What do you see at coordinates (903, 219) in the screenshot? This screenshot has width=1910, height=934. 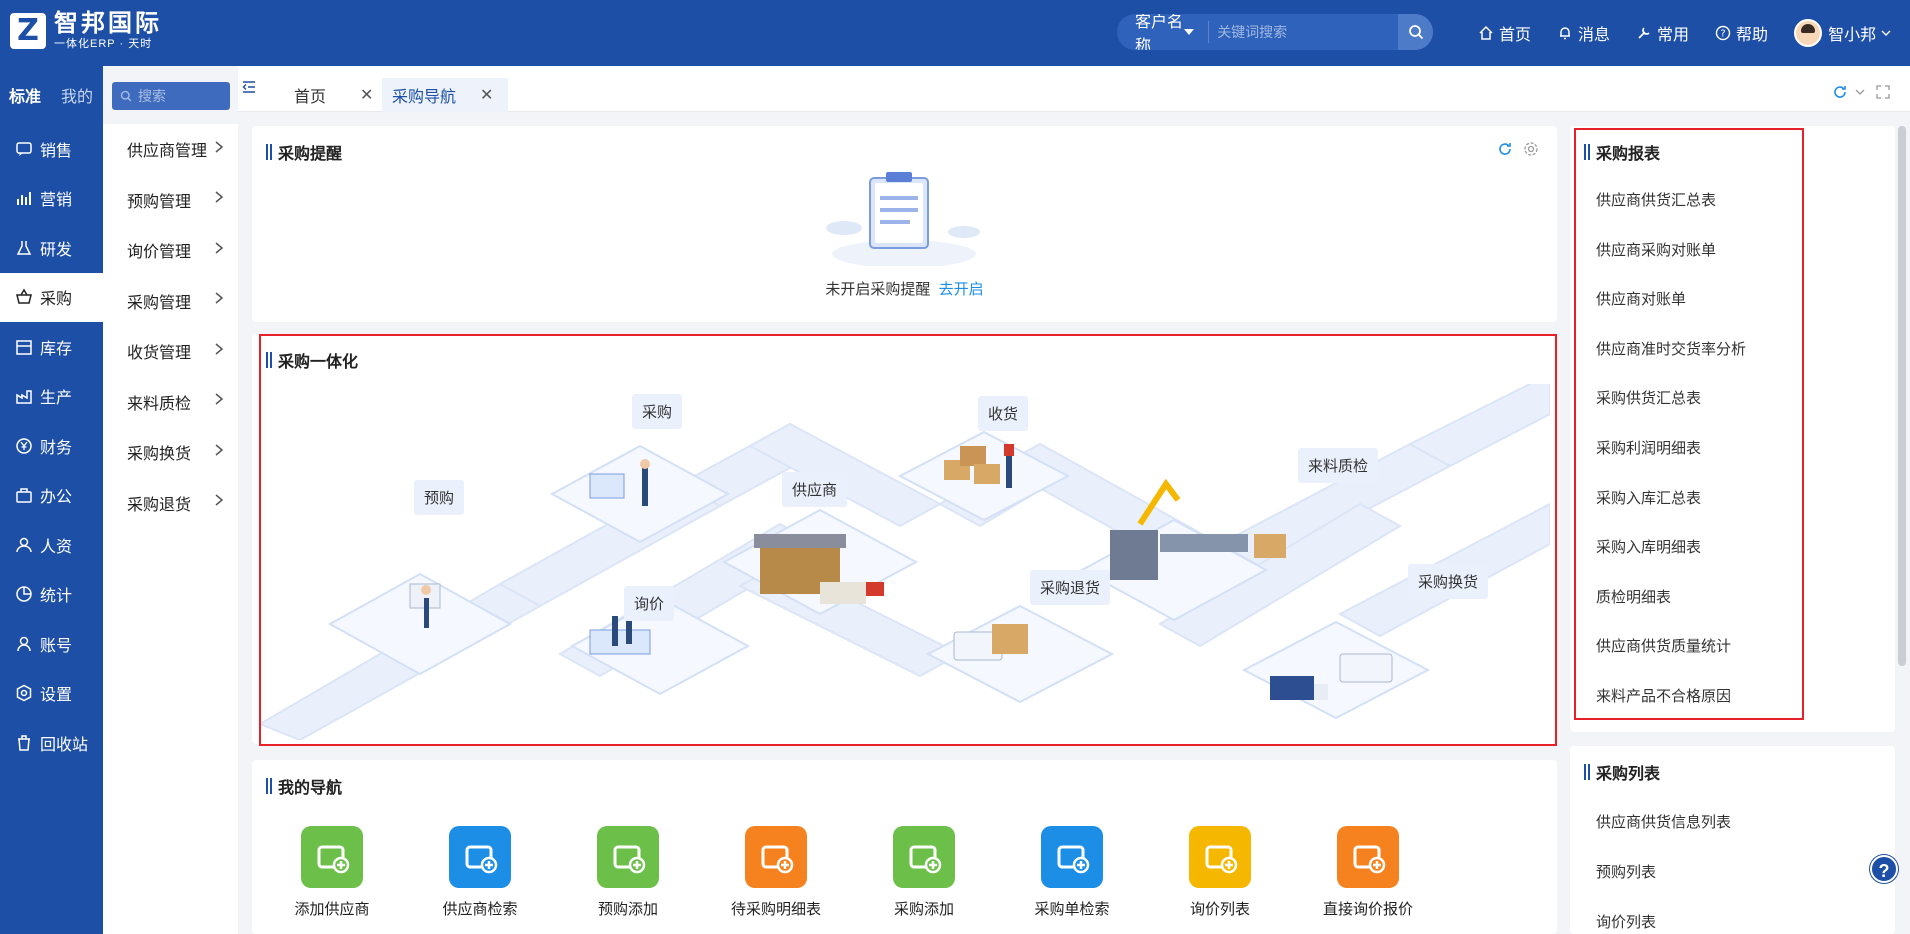 I see `clipboard-illustration` at bounding box center [903, 219].